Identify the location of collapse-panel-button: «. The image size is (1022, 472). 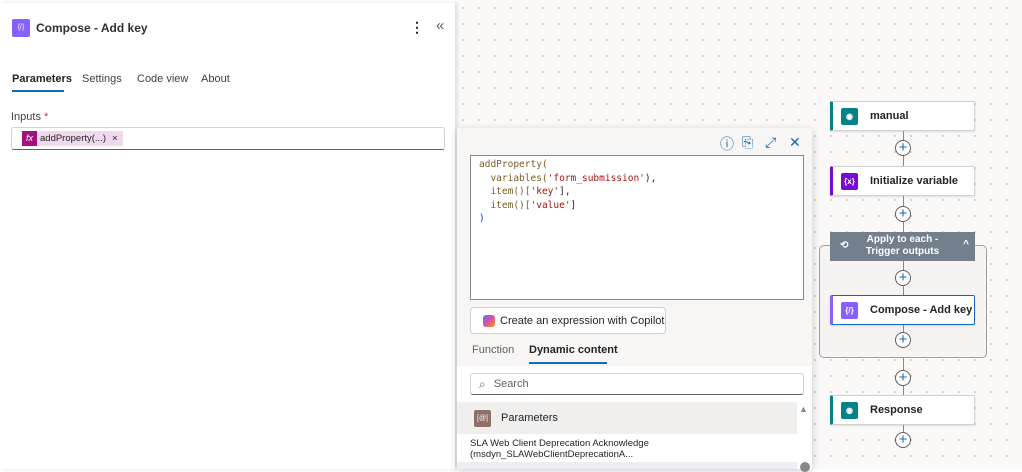
(440, 25).